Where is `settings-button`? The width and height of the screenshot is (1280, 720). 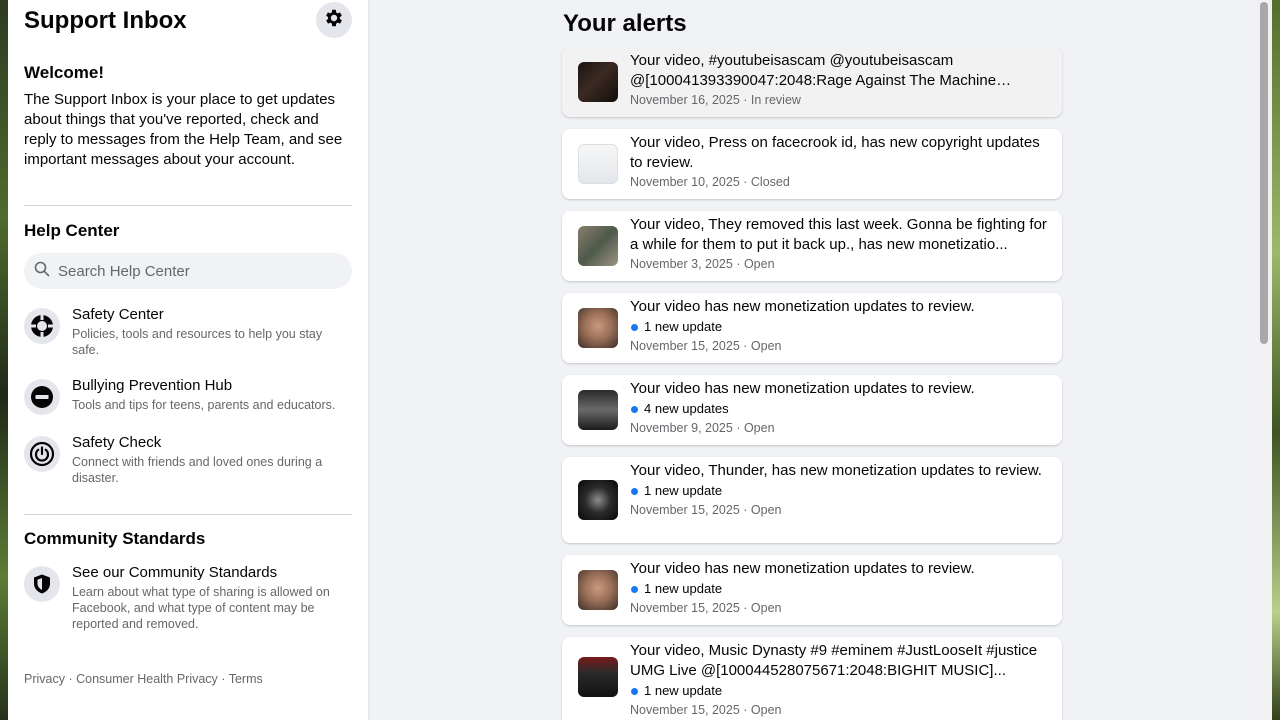 settings-button is located at coordinates (334, 20).